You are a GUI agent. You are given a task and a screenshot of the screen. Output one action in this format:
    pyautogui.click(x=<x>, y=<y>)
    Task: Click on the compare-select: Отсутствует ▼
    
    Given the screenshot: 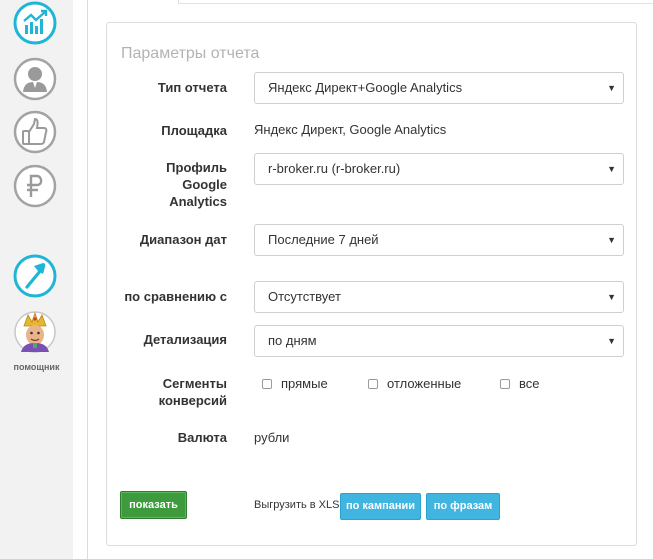 What is the action you would take?
    pyautogui.click(x=439, y=297)
    